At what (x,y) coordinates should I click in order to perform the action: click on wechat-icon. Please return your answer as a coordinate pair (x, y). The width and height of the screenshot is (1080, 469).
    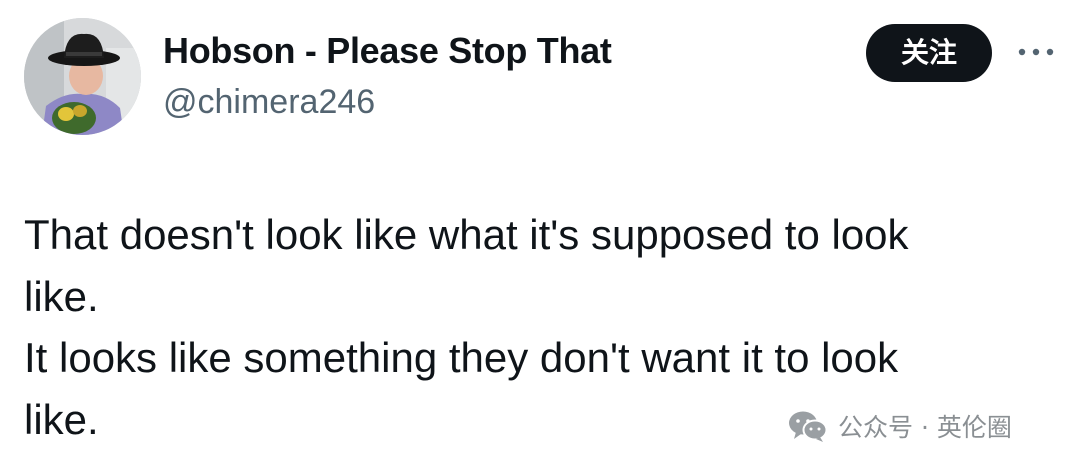
    Looking at the image, I should click on (808, 426).